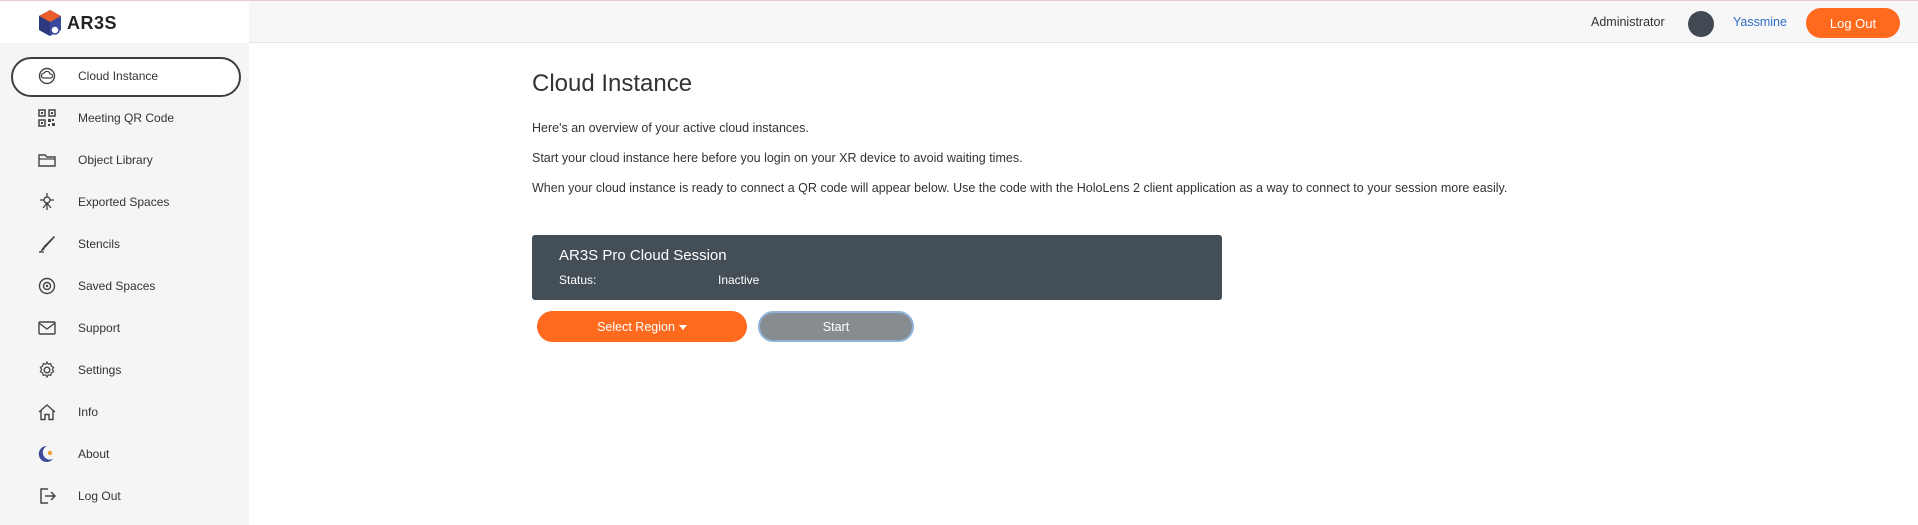 The height and width of the screenshot is (525, 1918). Describe the element at coordinates (99, 496) in the screenshot. I see `sidebar-item-label: Log Out` at that location.